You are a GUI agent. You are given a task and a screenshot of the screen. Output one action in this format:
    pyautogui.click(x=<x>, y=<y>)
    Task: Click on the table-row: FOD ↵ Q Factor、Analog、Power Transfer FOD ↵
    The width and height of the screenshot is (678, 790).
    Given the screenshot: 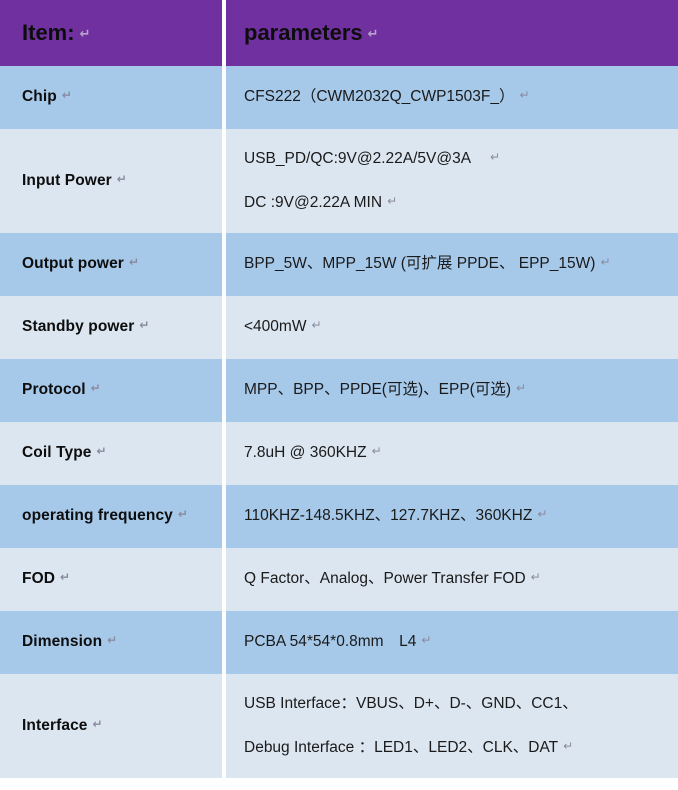 What is the action you would take?
    pyautogui.click(x=339, y=579)
    